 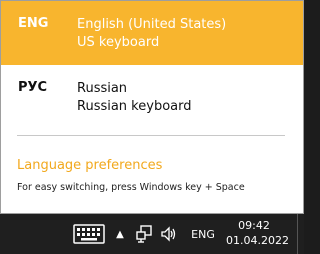 What do you see at coordinates (89, 234) in the screenshot?
I see `touch-keyboard-icon` at bounding box center [89, 234].